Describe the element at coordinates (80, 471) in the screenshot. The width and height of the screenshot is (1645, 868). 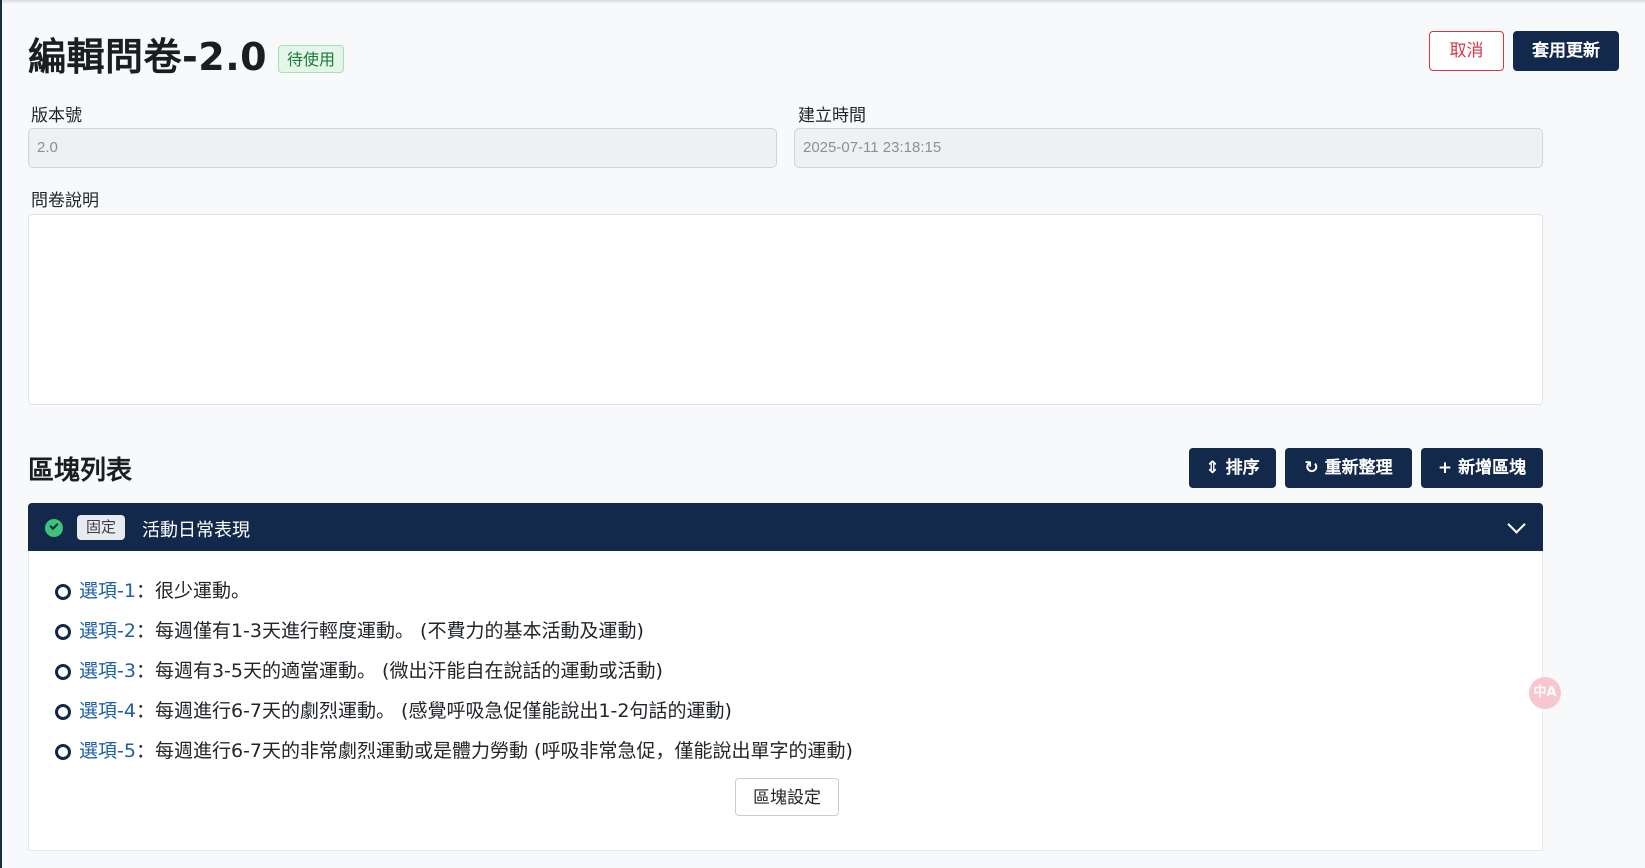
I see `block-list-title: 區塊列表` at that location.